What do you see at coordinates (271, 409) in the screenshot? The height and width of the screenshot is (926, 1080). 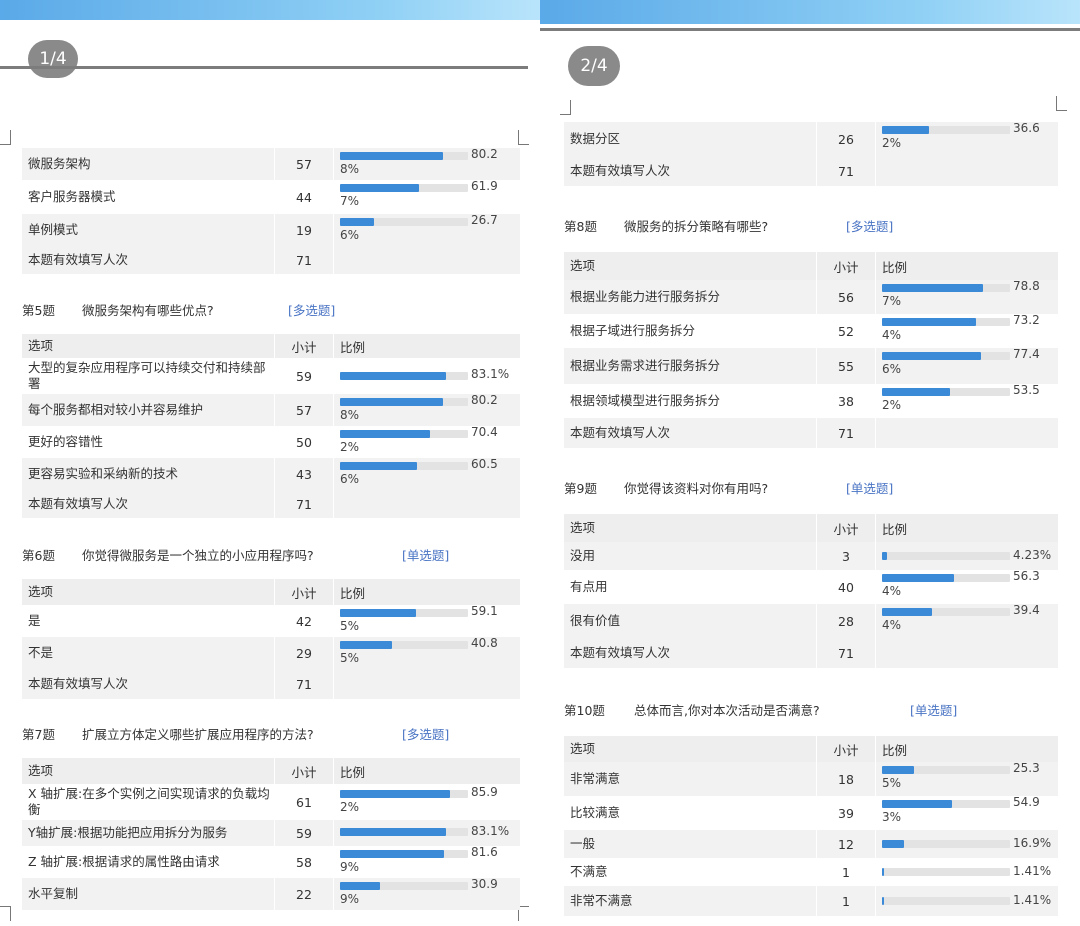 I see `table-row: 每个服务都相对较小并容易维护 57 80.2 8%` at bounding box center [271, 409].